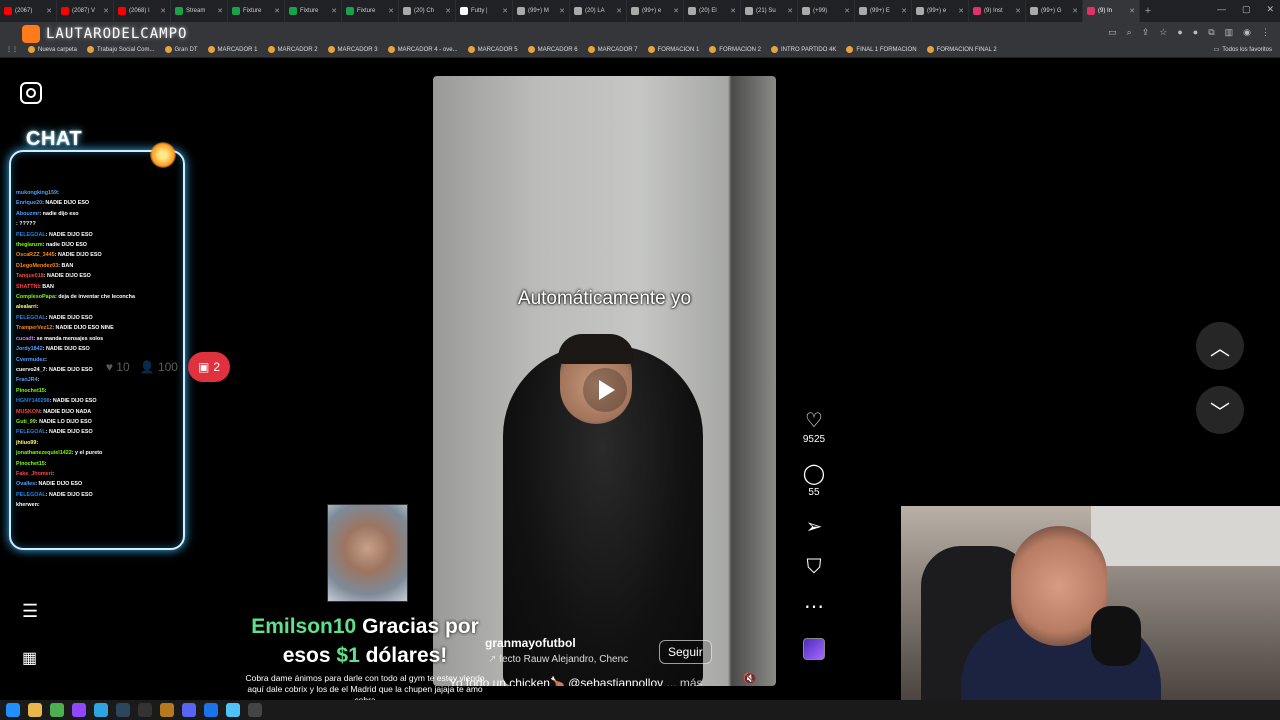  Describe the element at coordinates (685, 681) in the screenshot. I see `more-link: ... más` at that location.